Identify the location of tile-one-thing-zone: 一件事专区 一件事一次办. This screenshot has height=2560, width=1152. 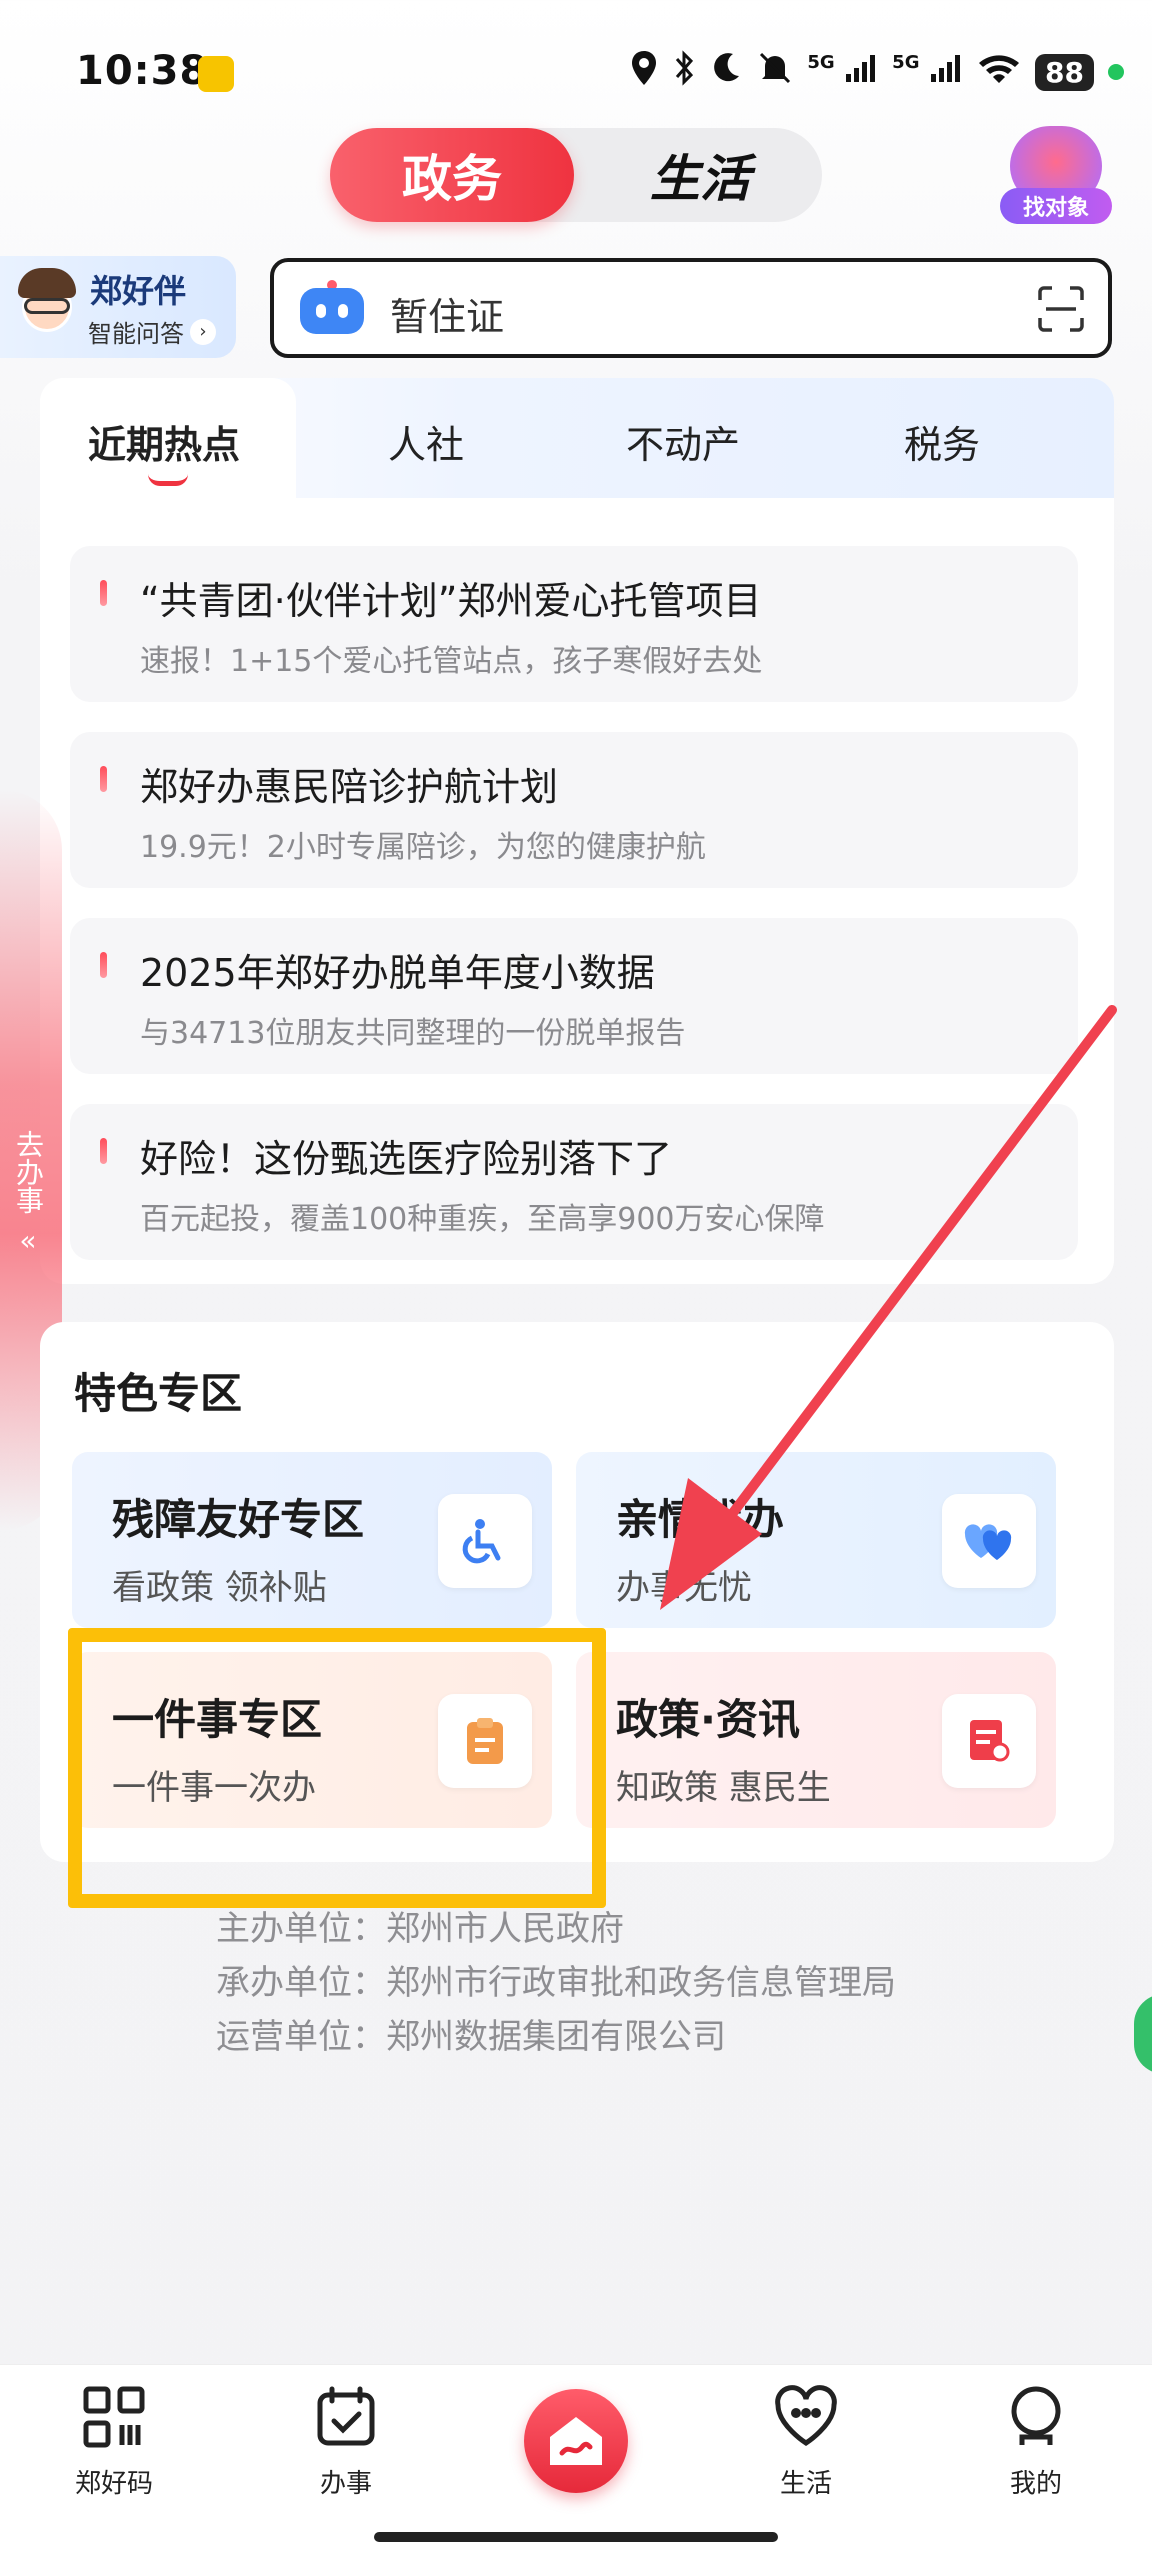
(312, 1740).